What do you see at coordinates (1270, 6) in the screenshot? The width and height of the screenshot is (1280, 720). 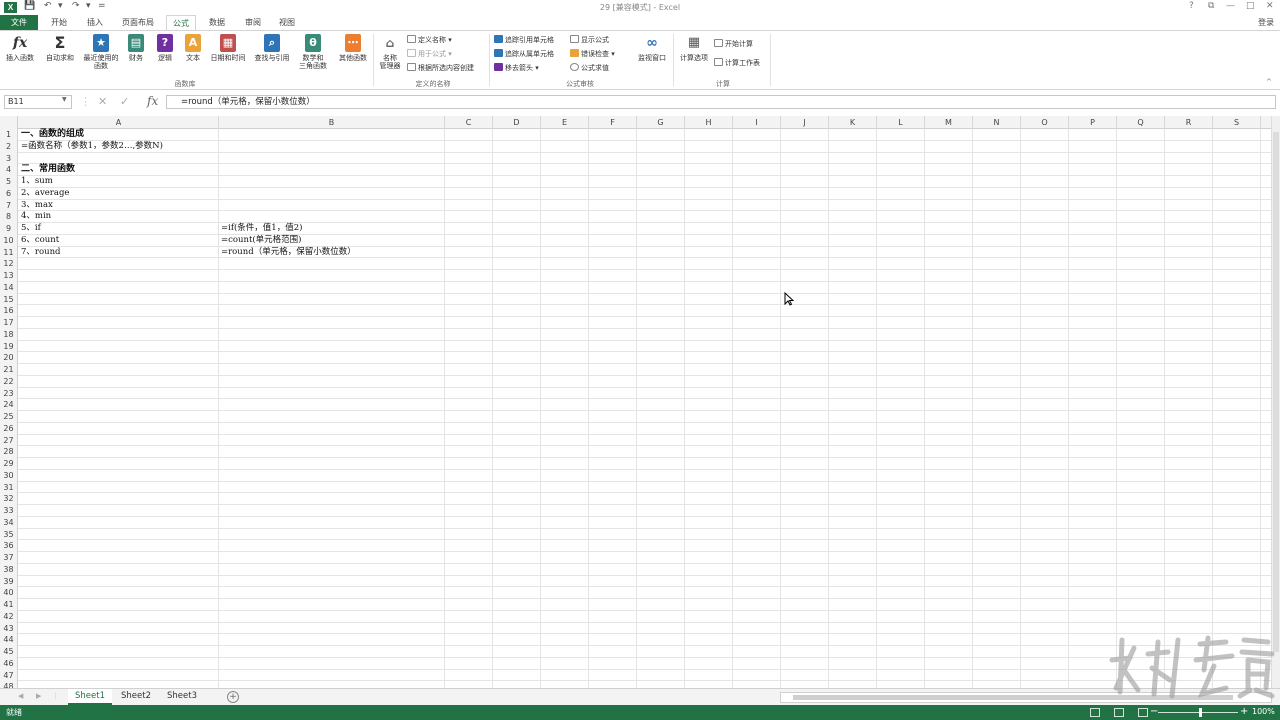 I see `close-icon: ✕` at bounding box center [1270, 6].